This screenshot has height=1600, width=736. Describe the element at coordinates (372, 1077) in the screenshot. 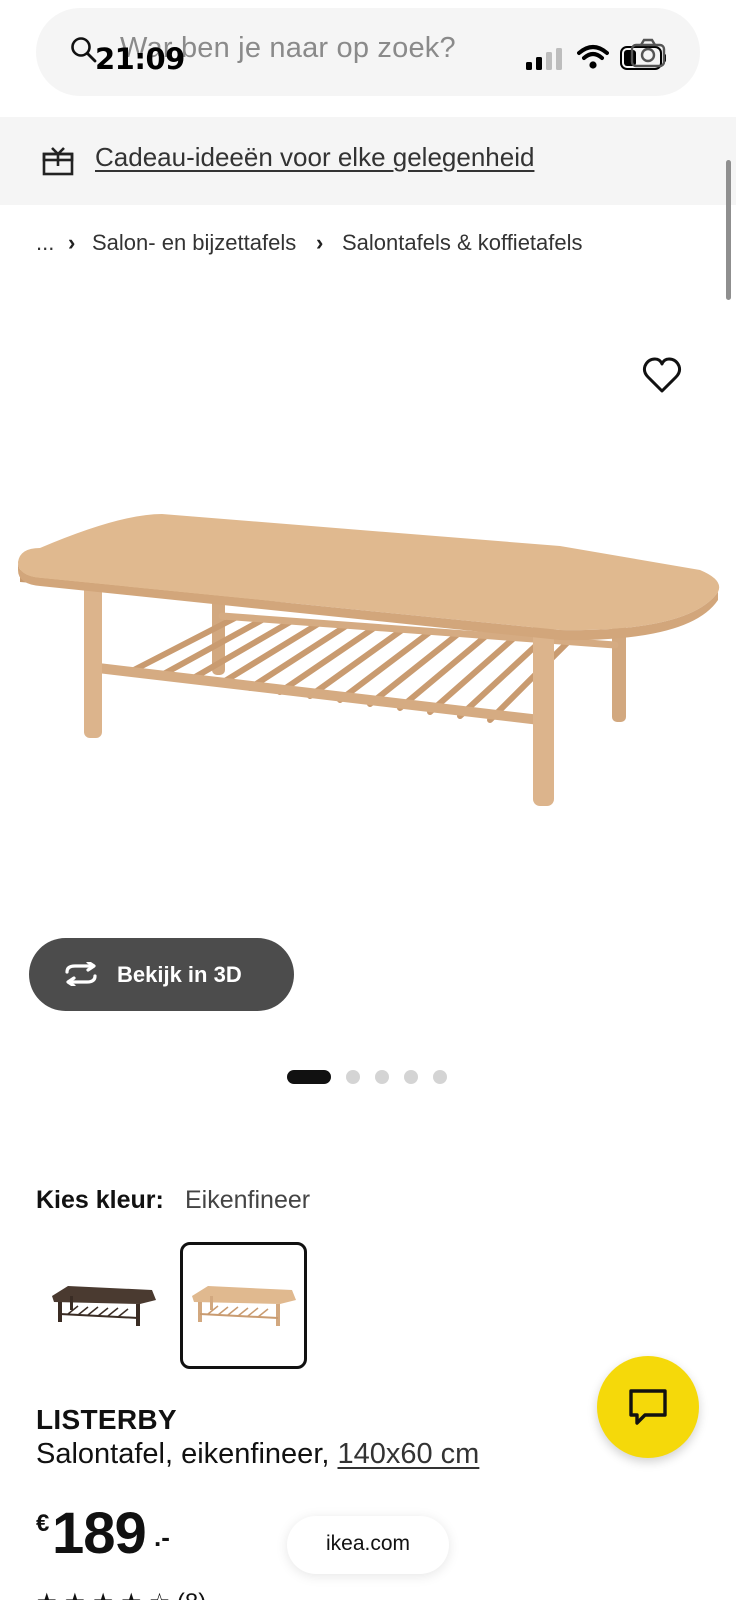

I see `carousel-indicator` at that location.